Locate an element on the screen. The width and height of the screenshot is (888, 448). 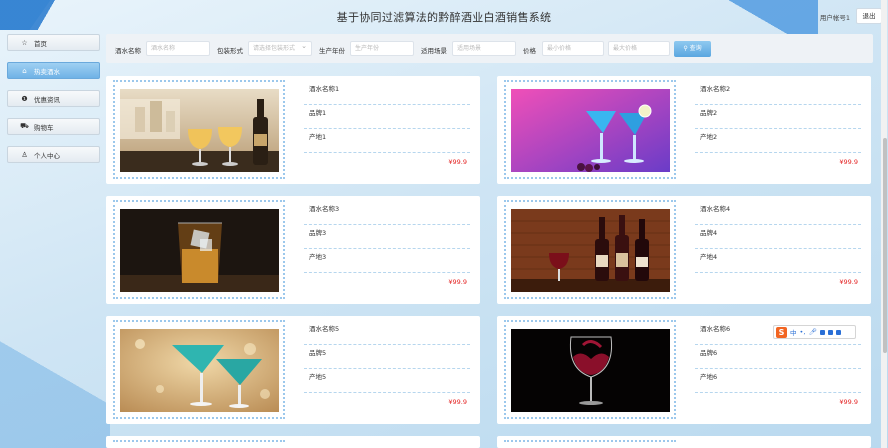
product-origin: 产地3 is located at coordinates (387, 262).